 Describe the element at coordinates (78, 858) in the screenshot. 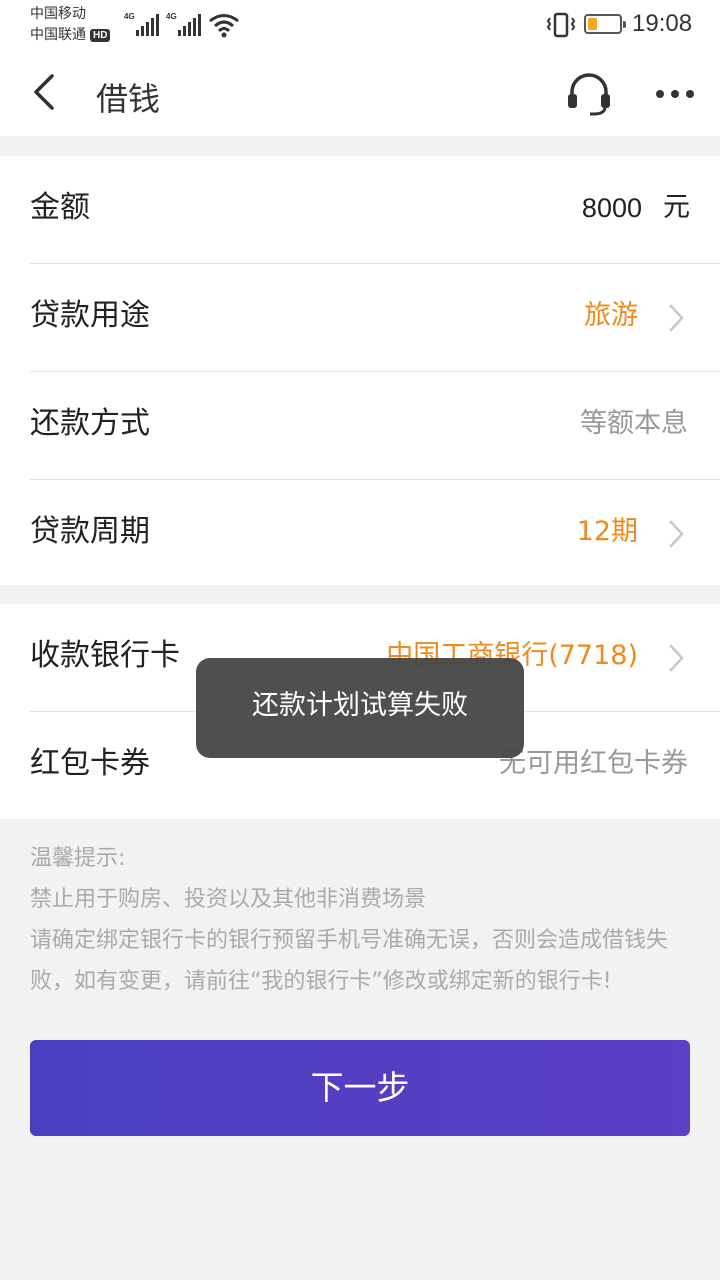

I see `tips-title: 温馨提示:` at that location.